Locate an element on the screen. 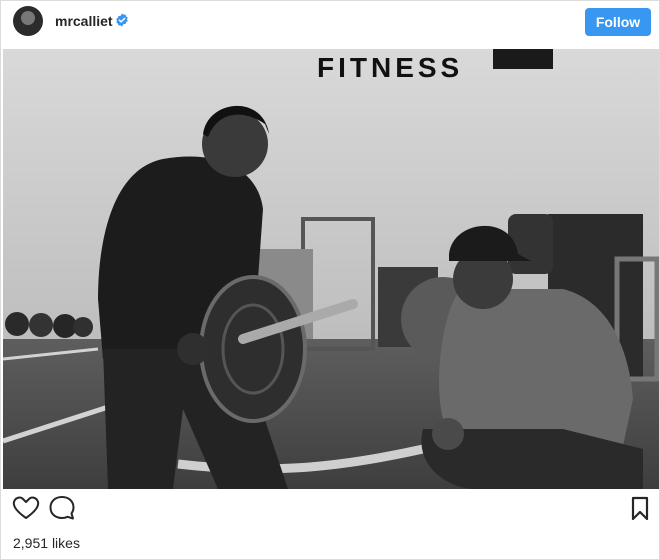 The image size is (660, 560). action-bar is located at coordinates (330, 513).